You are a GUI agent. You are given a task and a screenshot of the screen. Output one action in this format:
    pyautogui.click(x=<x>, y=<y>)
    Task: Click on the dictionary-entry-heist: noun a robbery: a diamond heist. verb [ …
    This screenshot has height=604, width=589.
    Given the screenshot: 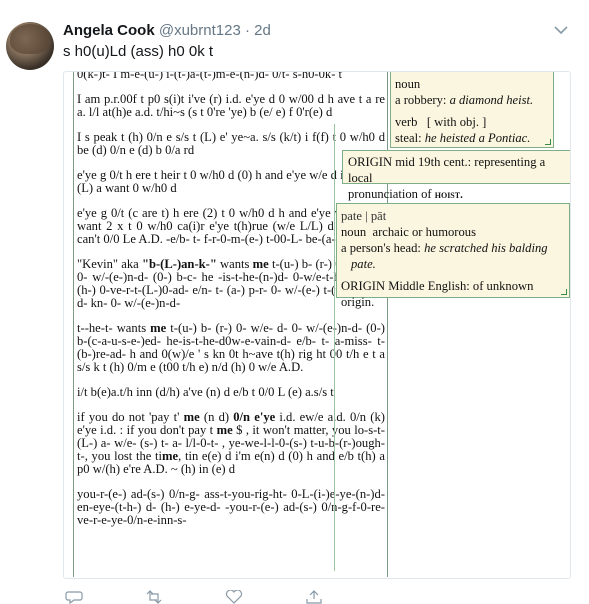 What is the action you would take?
    pyautogui.click(x=472, y=110)
    